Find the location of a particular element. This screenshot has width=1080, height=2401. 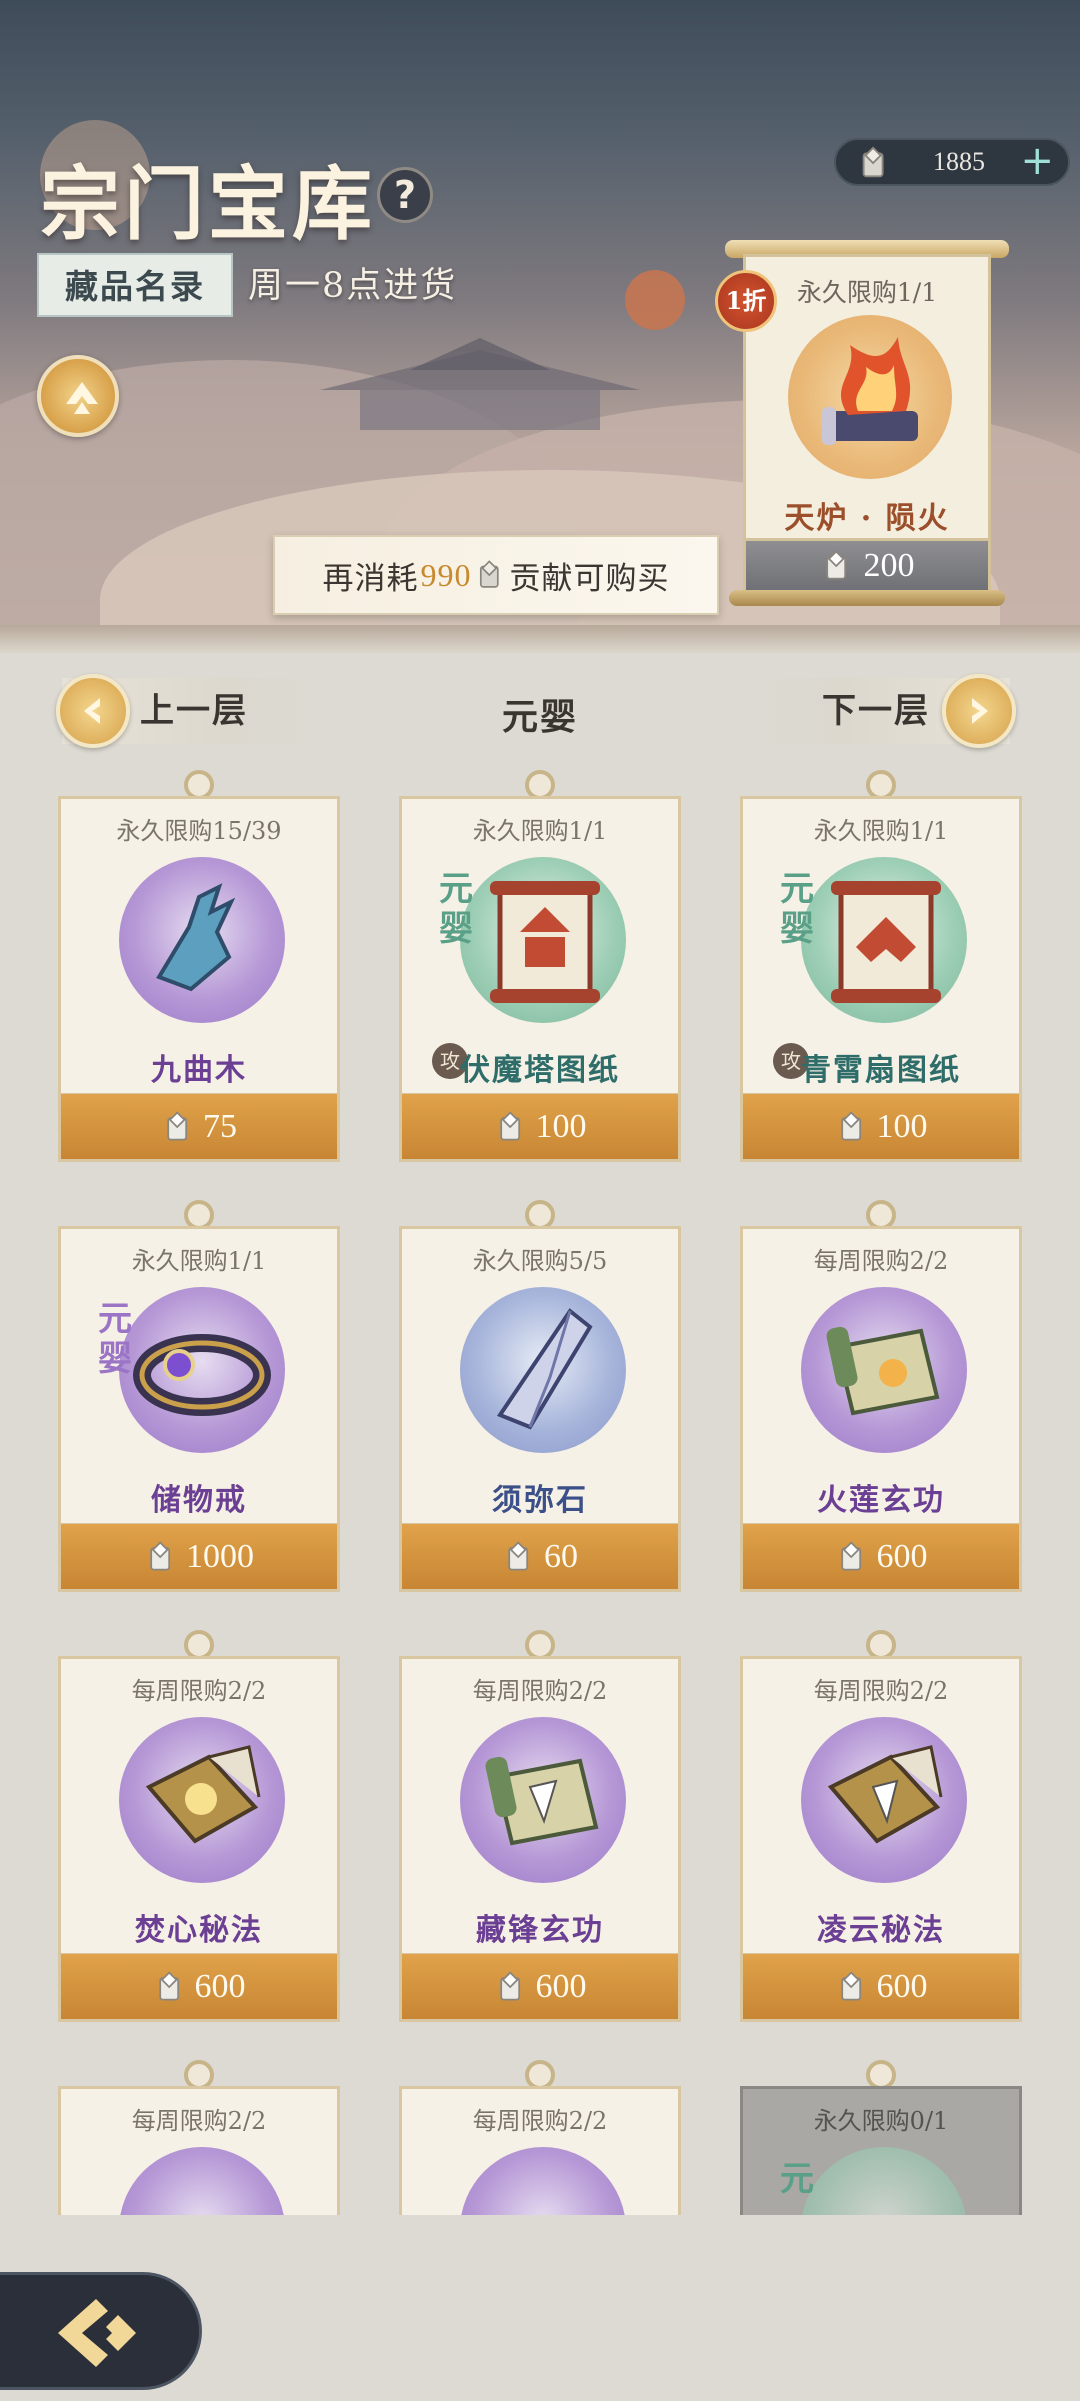

next-floor-label: 下一层 is located at coordinates (876, 711).